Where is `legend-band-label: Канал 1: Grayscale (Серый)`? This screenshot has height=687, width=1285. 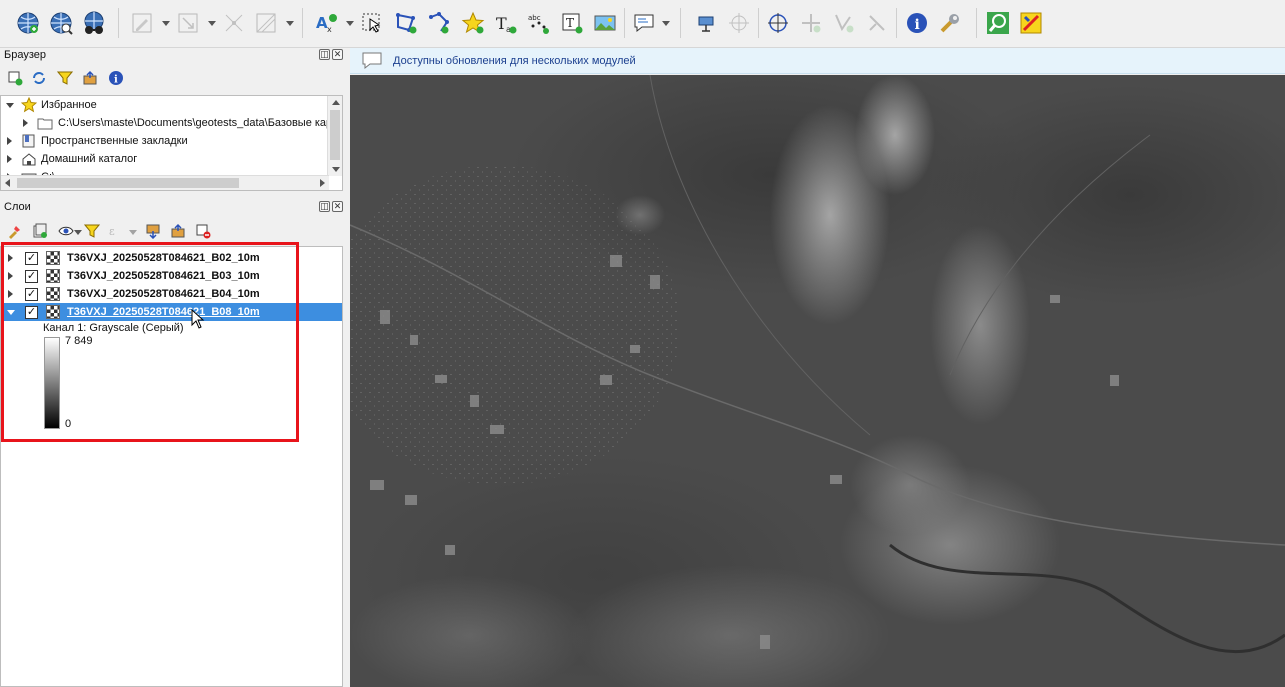
legend-band-label: Канал 1: Grayscale (Серый) is located at coordinates (113, 328).